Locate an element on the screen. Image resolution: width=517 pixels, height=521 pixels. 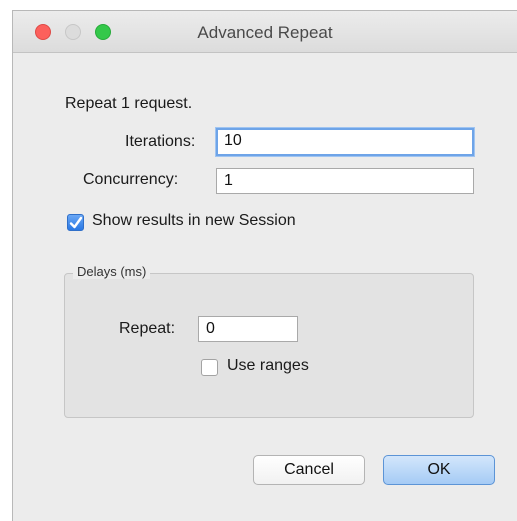
delays-legend: Delays (ms) is located at coordinates (112, 271).